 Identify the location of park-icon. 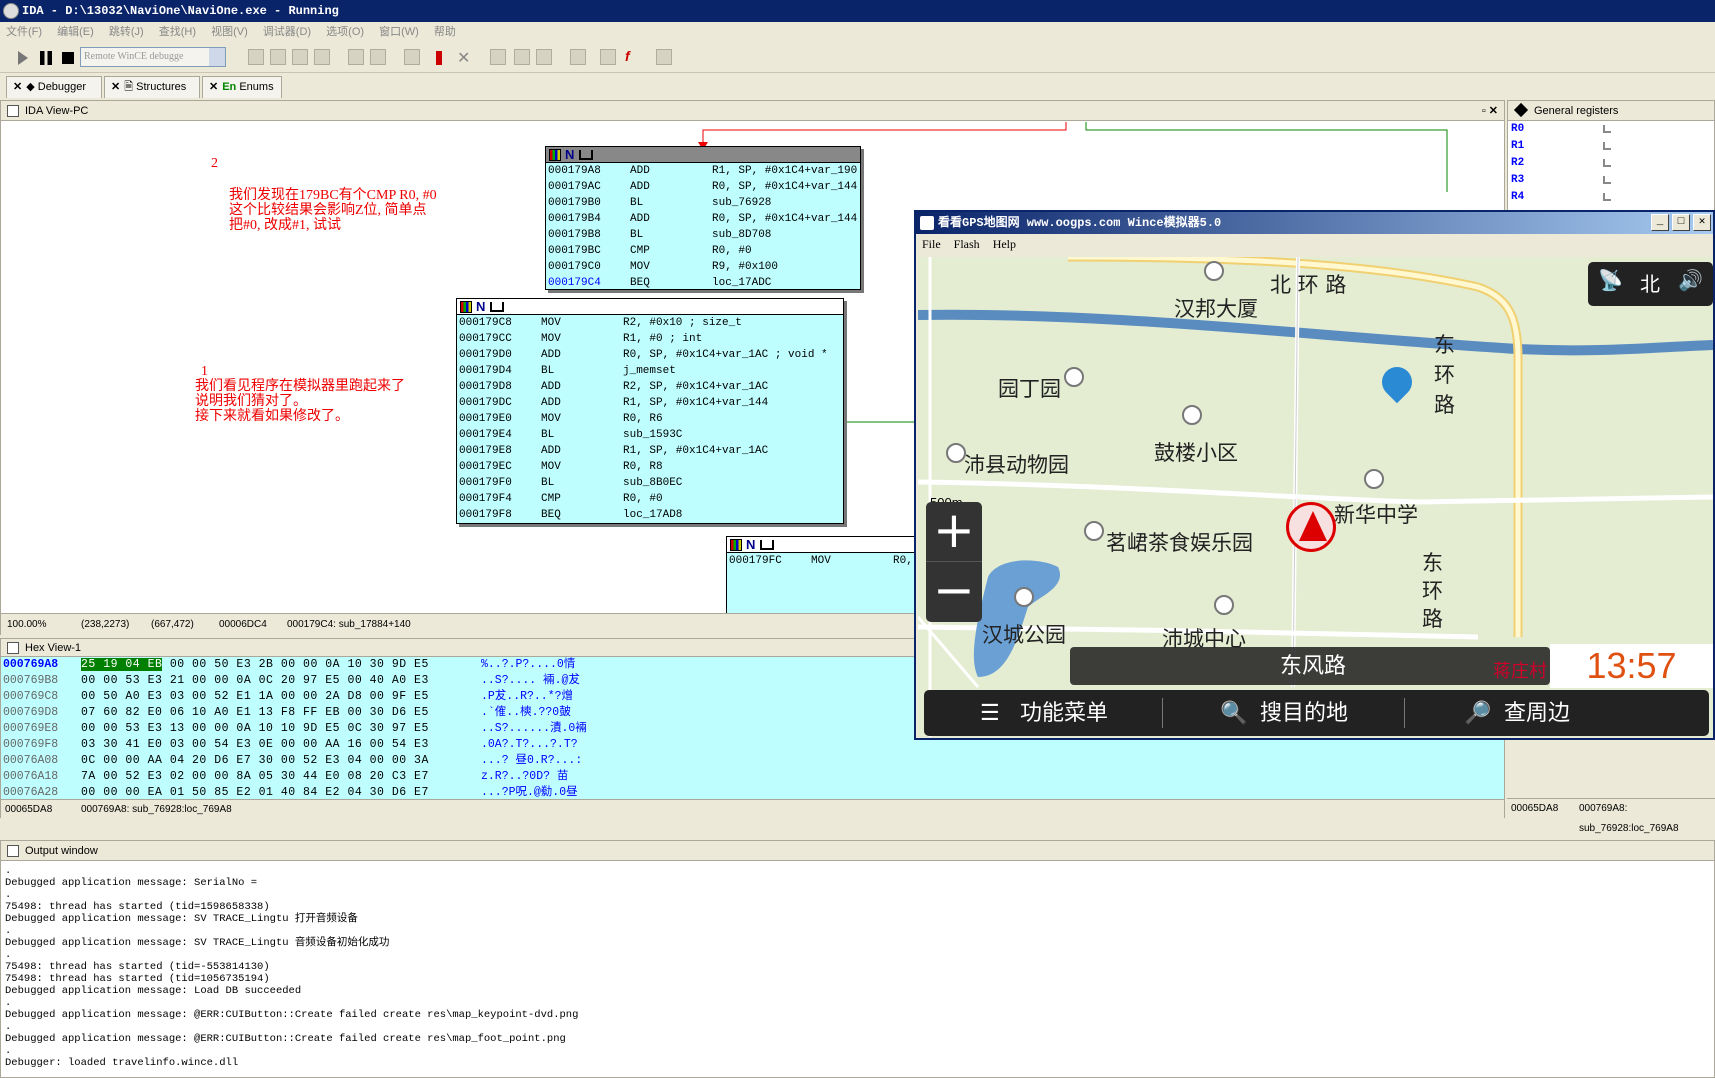
(1024, 597).